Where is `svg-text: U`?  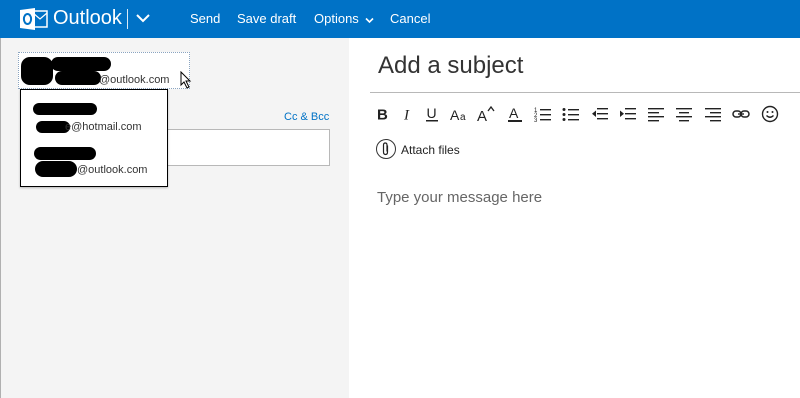 svg-text: U is located at coordinates (432, 113).